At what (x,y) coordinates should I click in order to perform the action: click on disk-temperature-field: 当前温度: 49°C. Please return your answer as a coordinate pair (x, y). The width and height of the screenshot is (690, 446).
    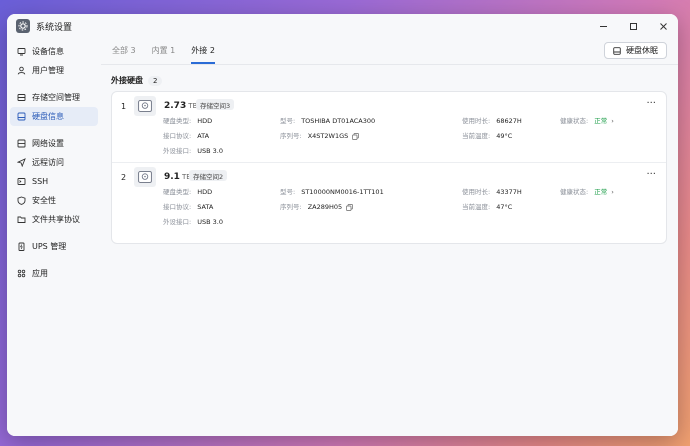
    Looking at the image, I should click on (487, 135).